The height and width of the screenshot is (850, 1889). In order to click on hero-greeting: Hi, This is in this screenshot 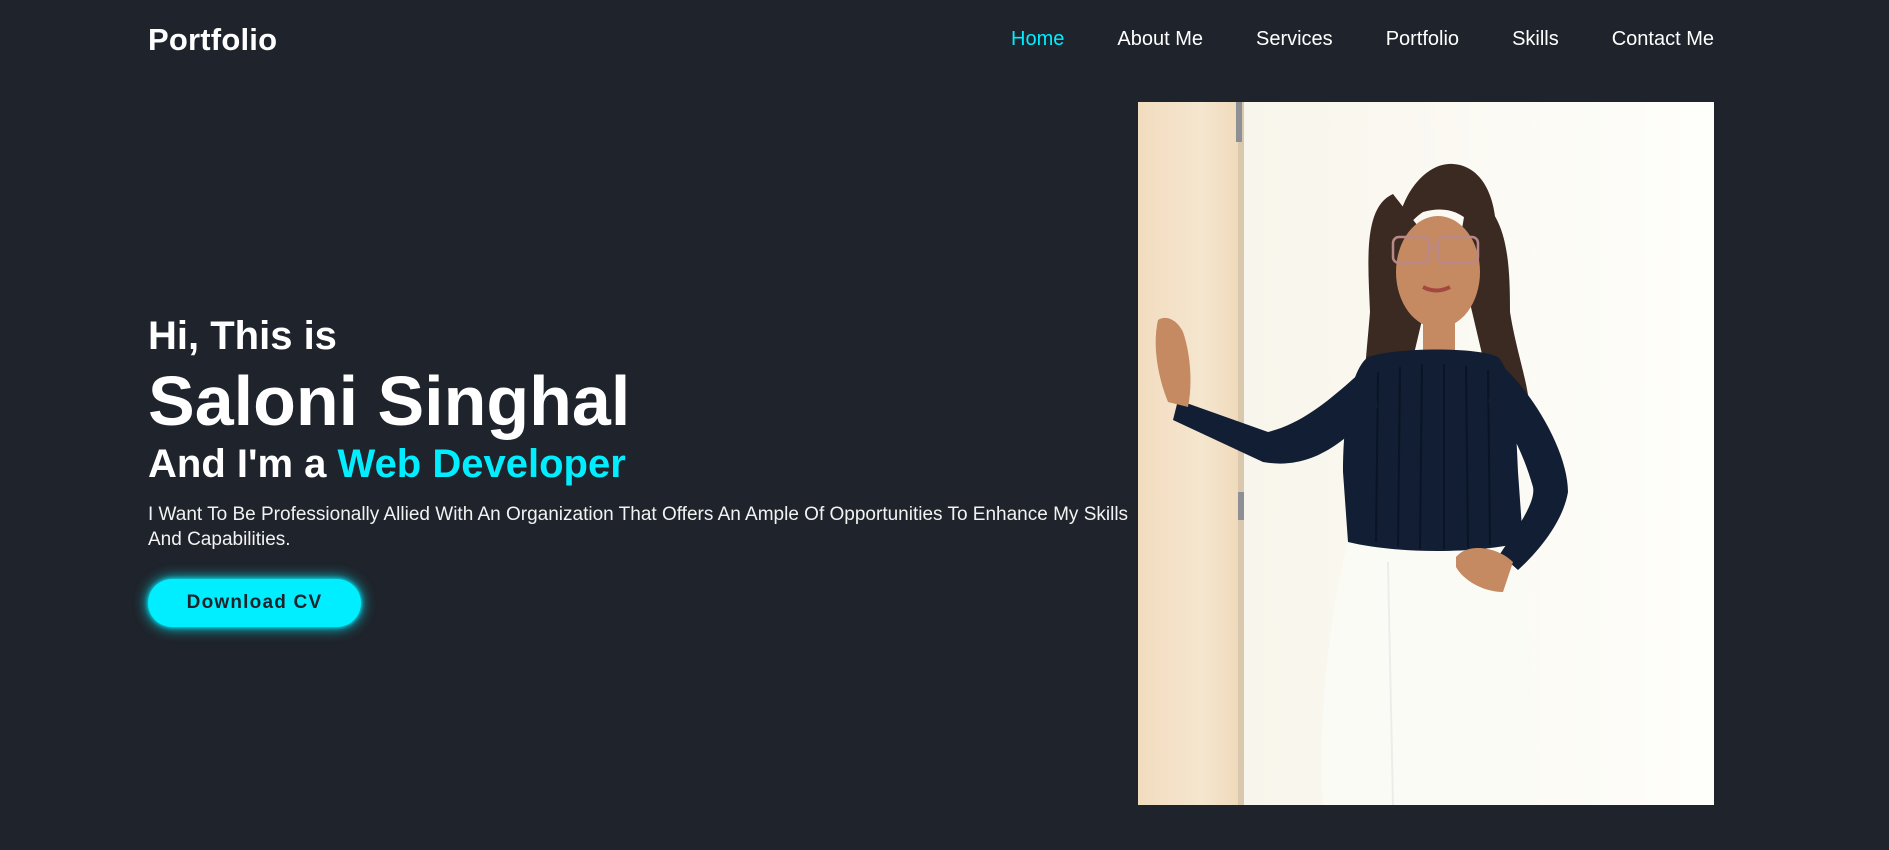, I will do `click(242, 336)`.